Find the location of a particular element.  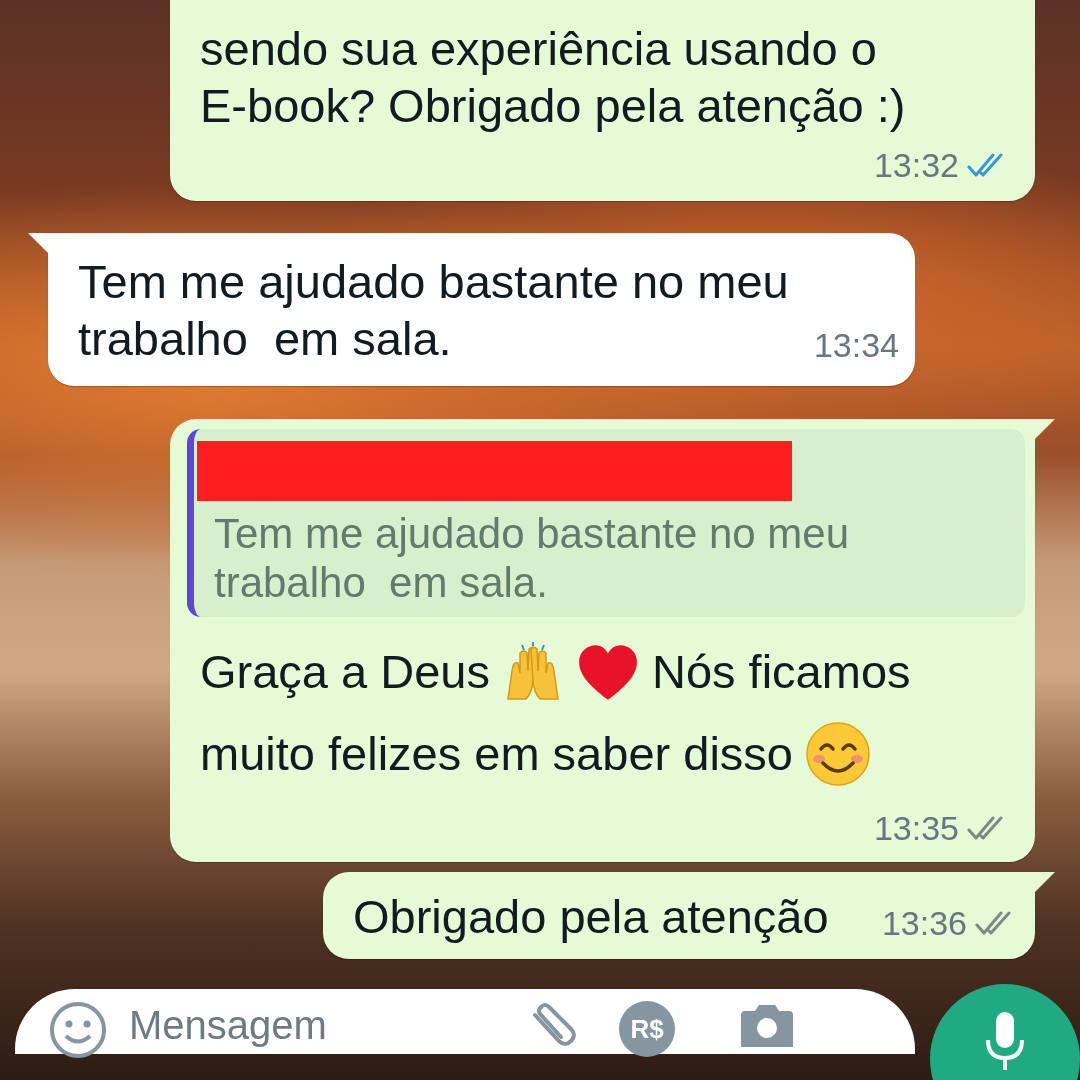

payment-button: R$ is located at coordinates (647, 1029).